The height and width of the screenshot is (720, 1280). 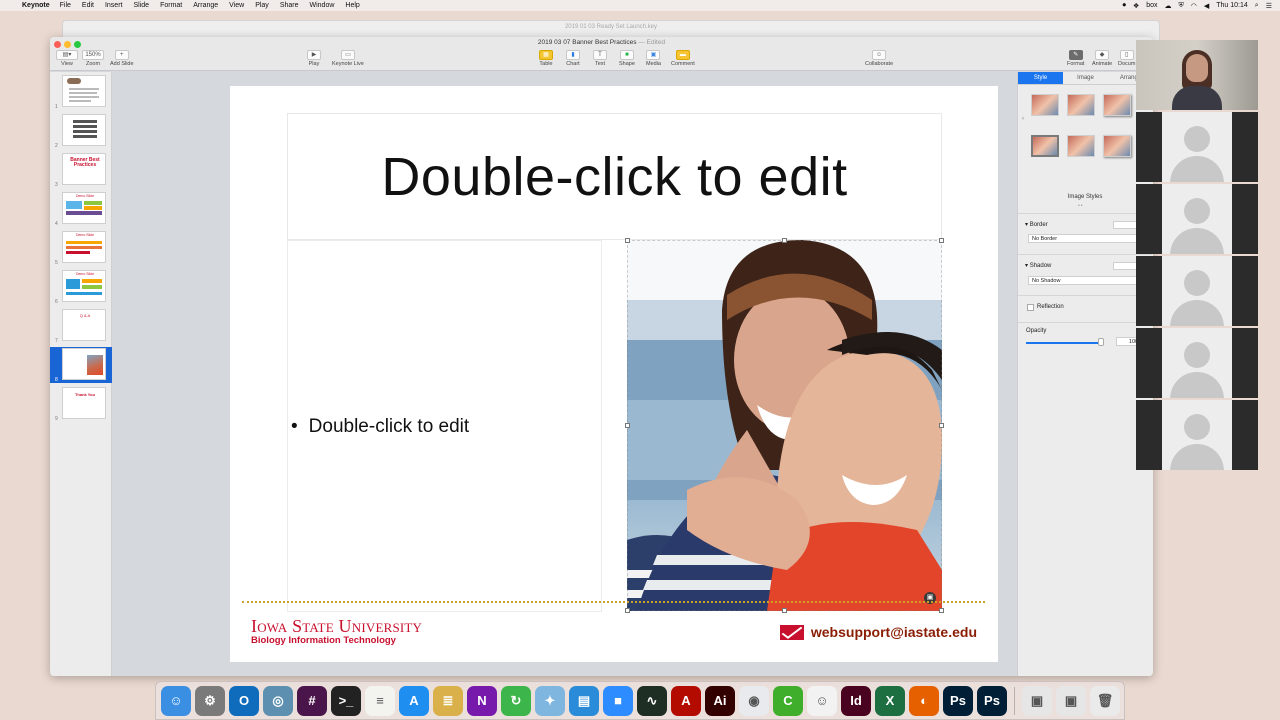 I want to click on menu-play: Play, so click(x=262, y=5).